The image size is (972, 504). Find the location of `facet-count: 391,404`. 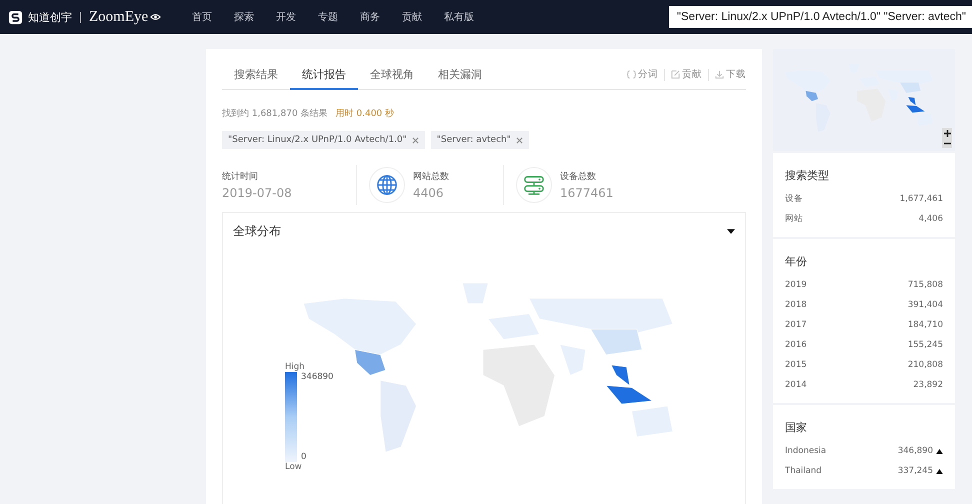

facet-count: 391,404 is located at coordinates (925, 305).